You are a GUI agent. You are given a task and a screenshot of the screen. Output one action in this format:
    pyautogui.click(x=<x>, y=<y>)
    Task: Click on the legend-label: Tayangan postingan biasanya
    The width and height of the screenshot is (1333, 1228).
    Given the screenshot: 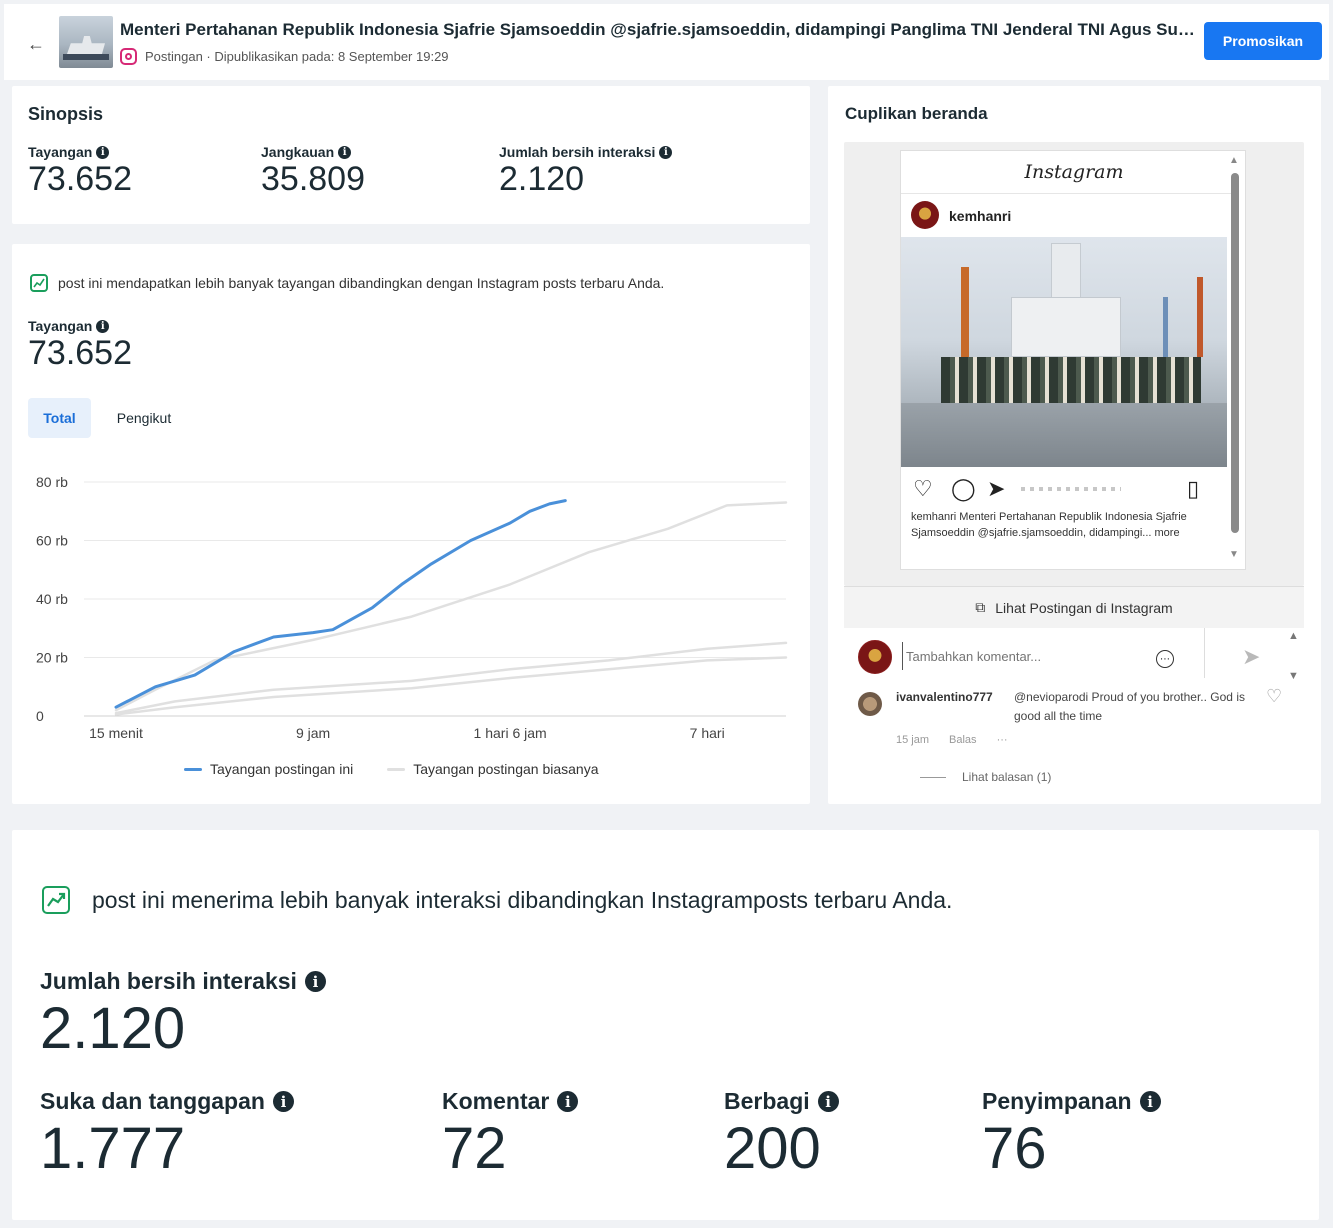 What is the action you would take?
    pyautogui.click(x=506, y=769)
    